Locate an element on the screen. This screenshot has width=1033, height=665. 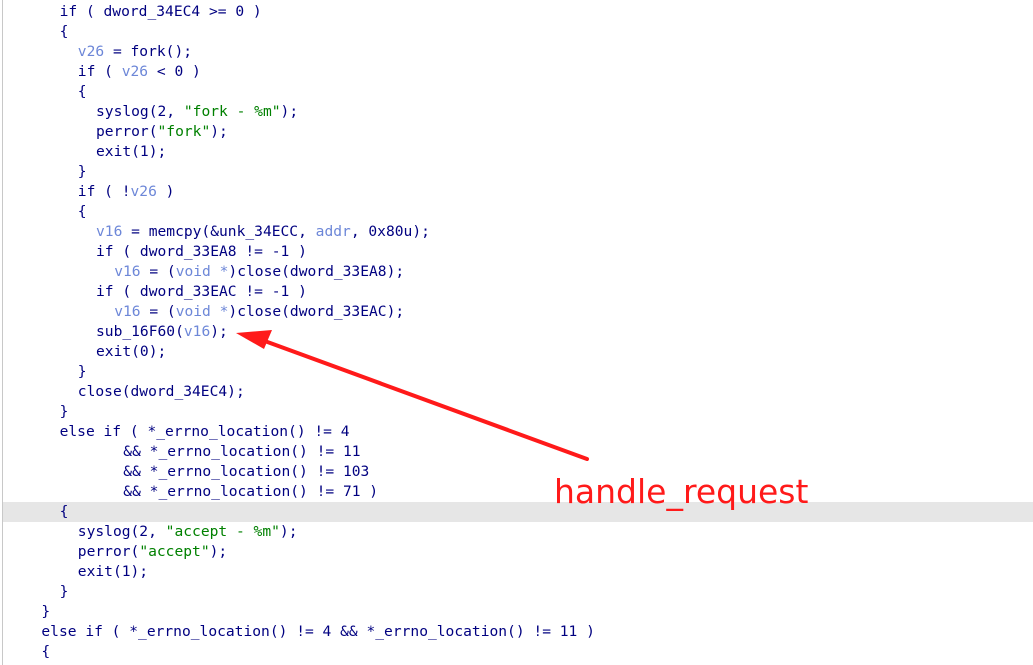
code-line: && *_errno_location() != 103 is located at coordinates (518, 472).